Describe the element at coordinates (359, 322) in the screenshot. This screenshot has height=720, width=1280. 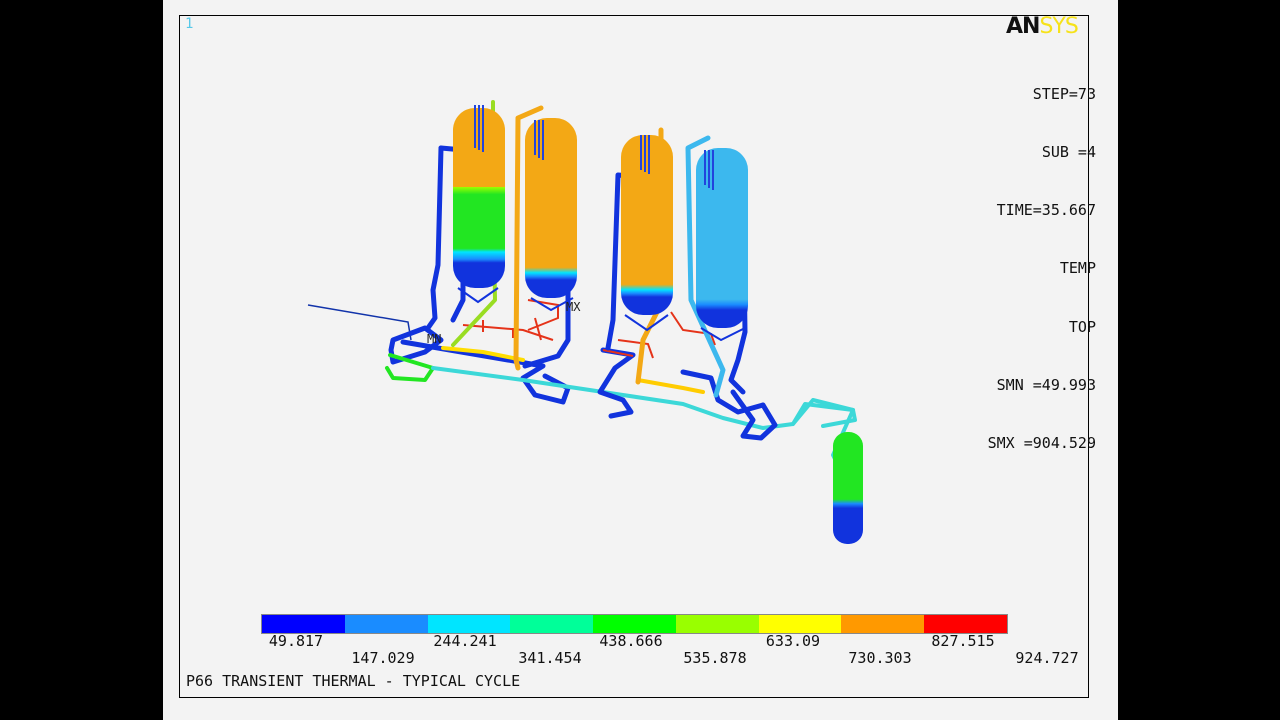
I see `pipe-line` at that location.